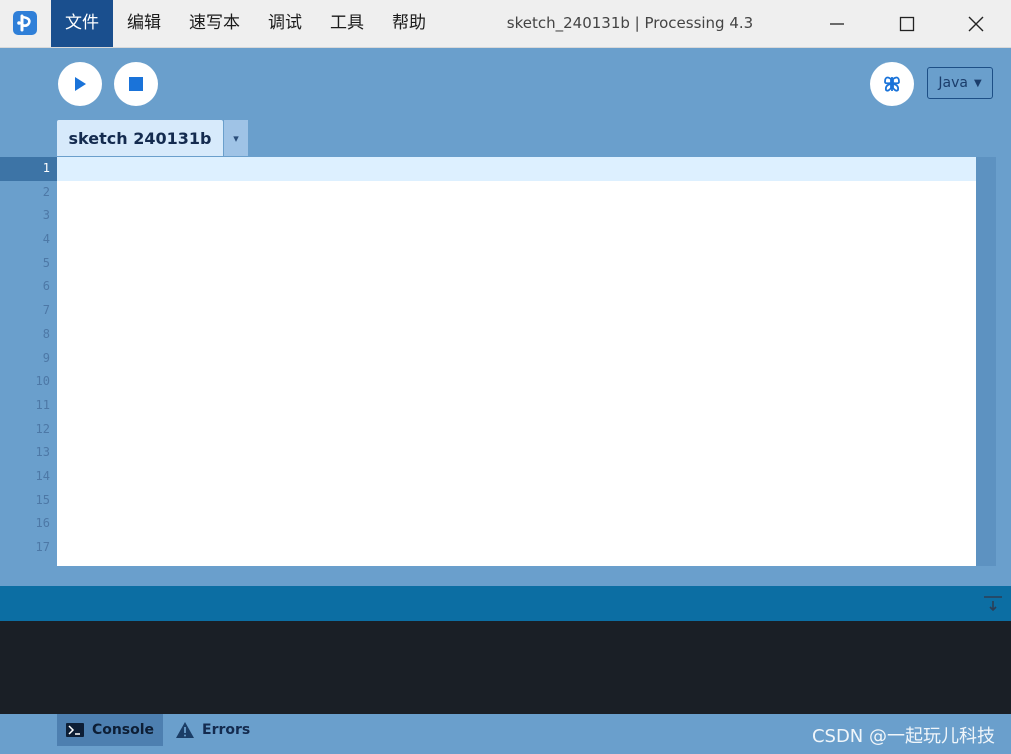 The image size is (1011, 754). I want to click on window-title: sketch_240131b | Processing 4.3, so click(630, 23).